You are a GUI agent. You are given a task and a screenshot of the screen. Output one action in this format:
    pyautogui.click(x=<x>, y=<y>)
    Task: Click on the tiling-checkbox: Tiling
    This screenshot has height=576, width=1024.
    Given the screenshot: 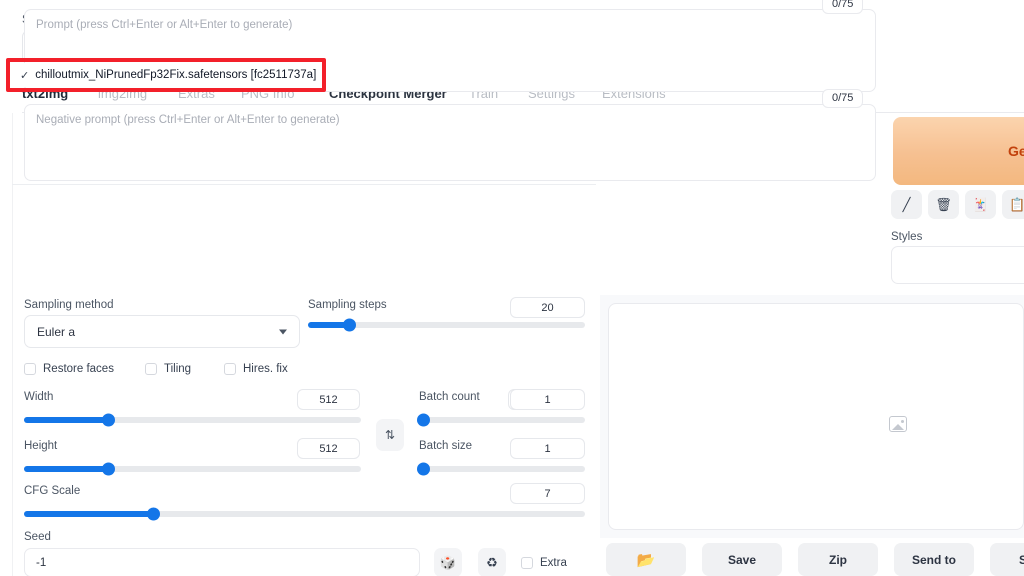 What is the action you would take?
    pyautogui.click(x=168, y=369)
    